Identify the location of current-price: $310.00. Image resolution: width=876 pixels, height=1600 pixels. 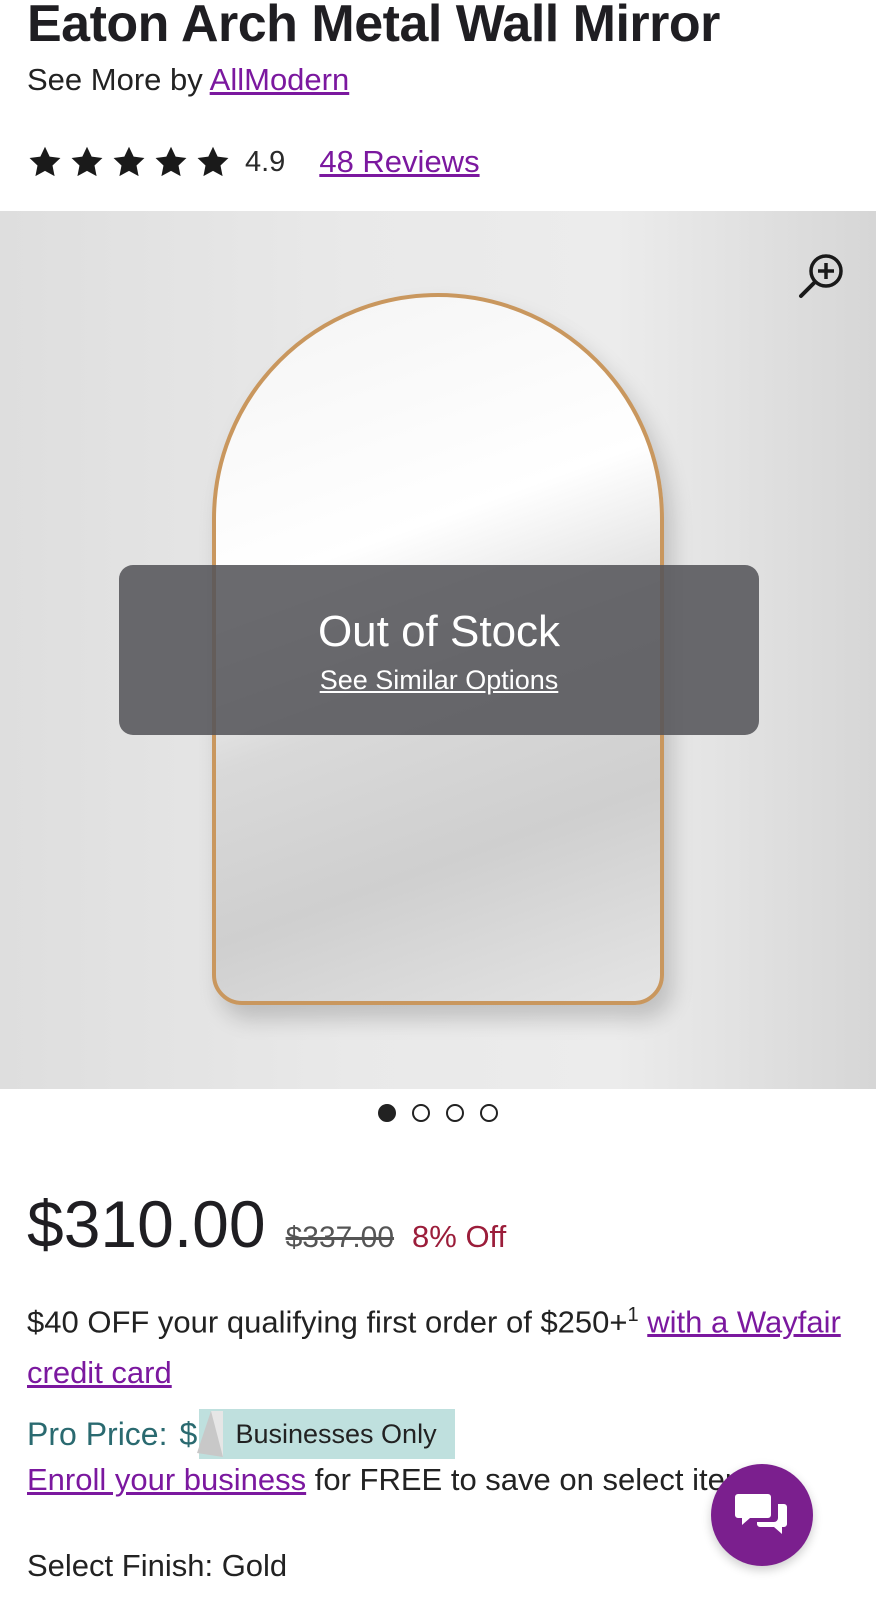
(146, 1224).